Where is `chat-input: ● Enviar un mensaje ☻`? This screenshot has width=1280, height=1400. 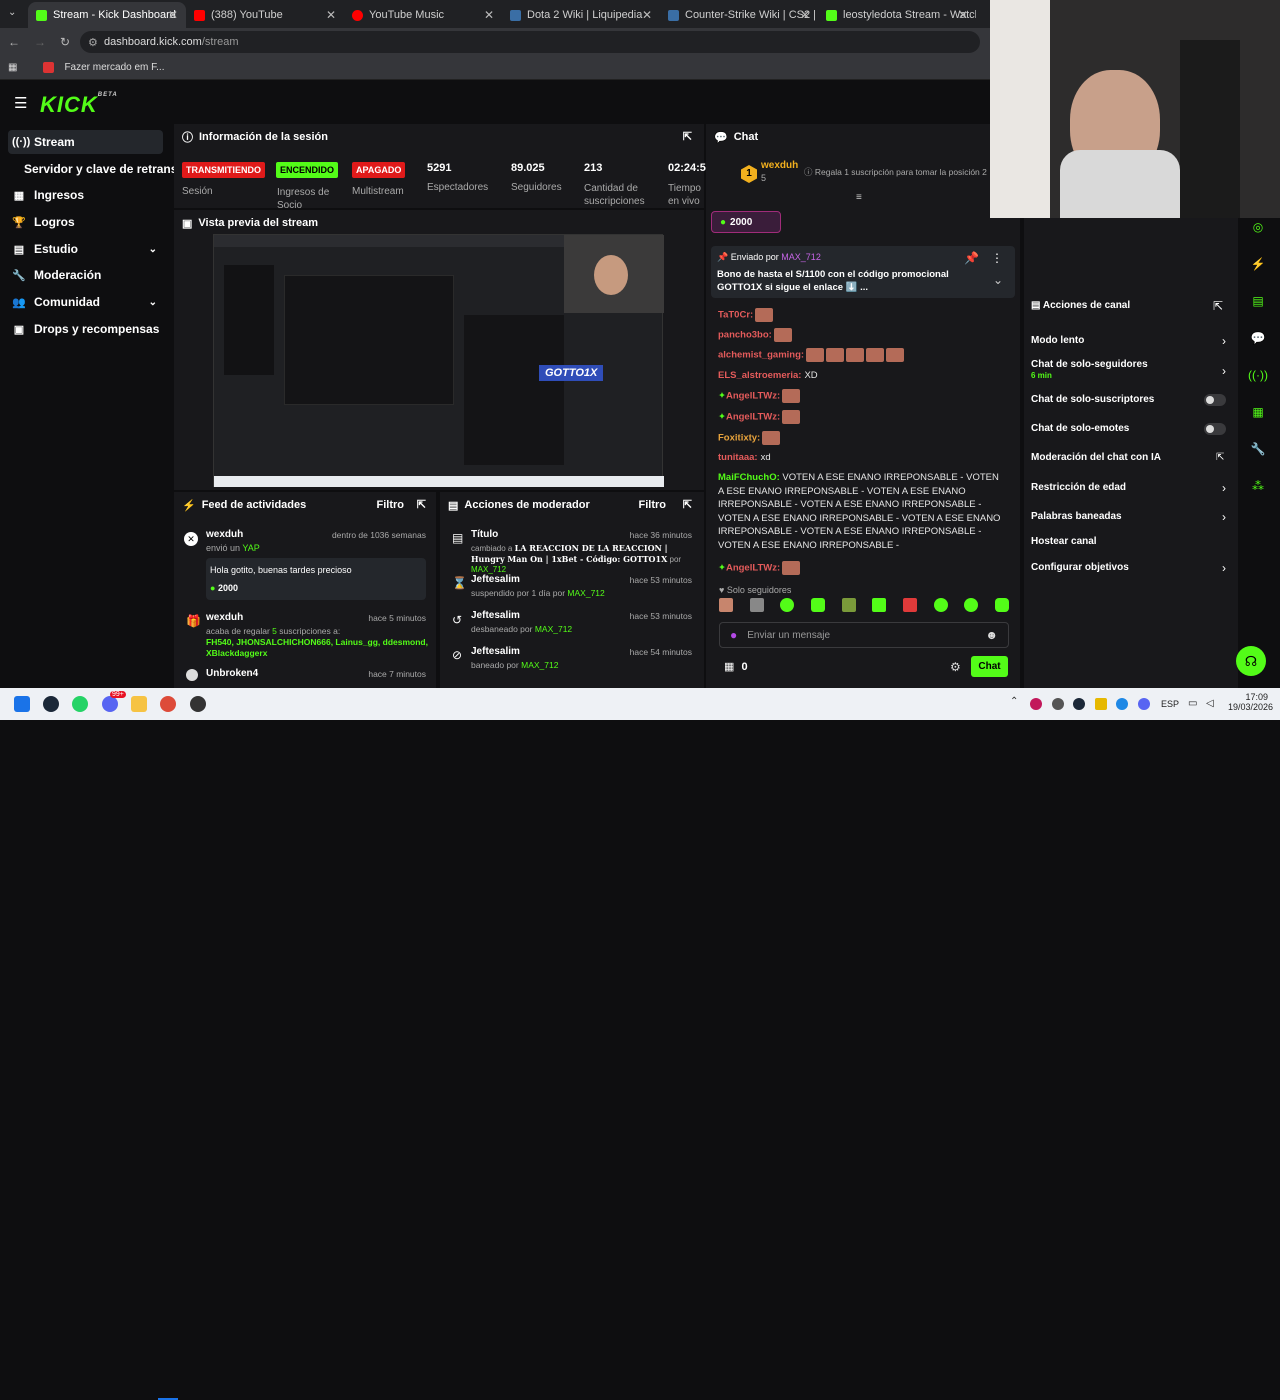
chat-input: ● Enviar un mensaje ☻ is located at coordinates (864, 635).